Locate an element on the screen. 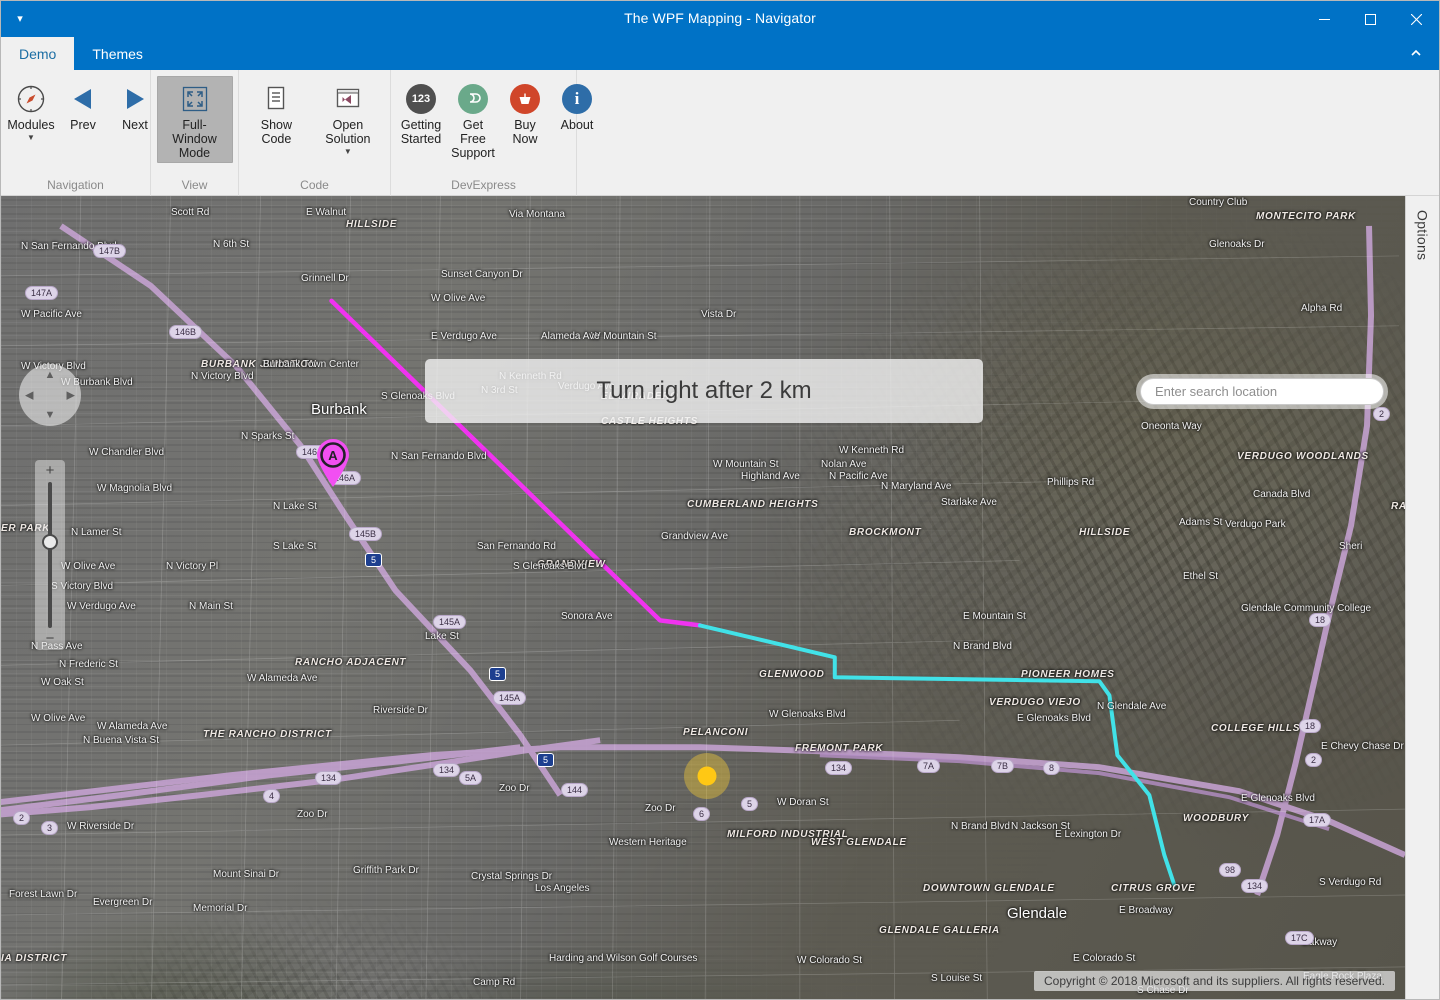 This screenshot has height=1000, width=1440. ribbon-group-label-code: Code is located at coordinates (314, 185).